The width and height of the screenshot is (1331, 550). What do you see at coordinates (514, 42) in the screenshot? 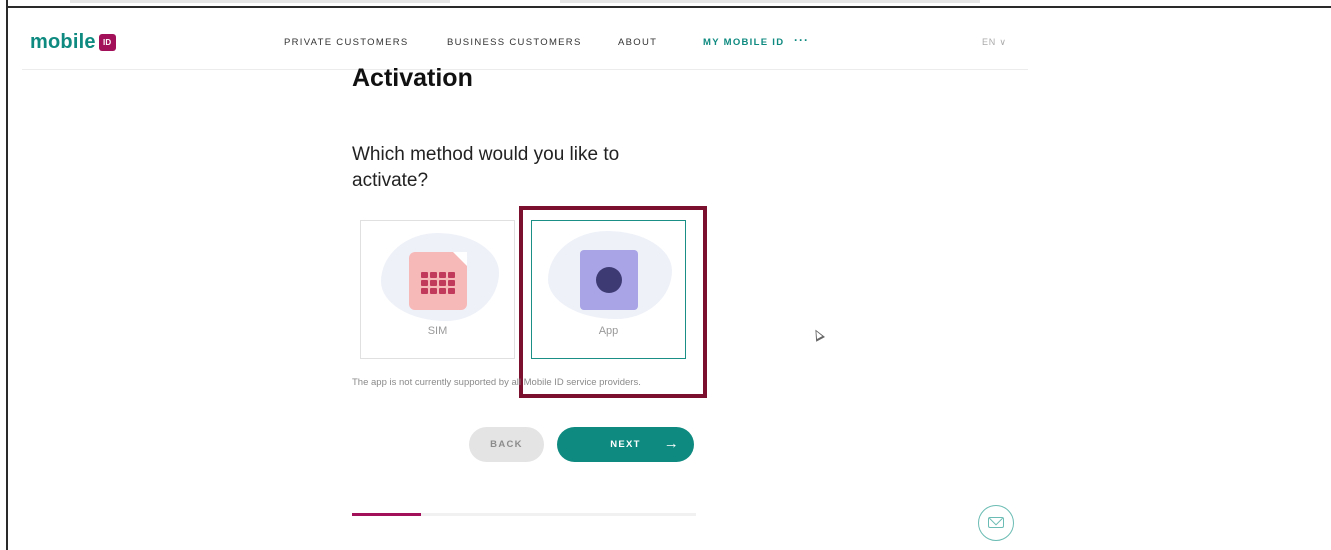
I see `nav-business-customers: BUSINESS CUSTOMERS` at bounding box center [514, 42].